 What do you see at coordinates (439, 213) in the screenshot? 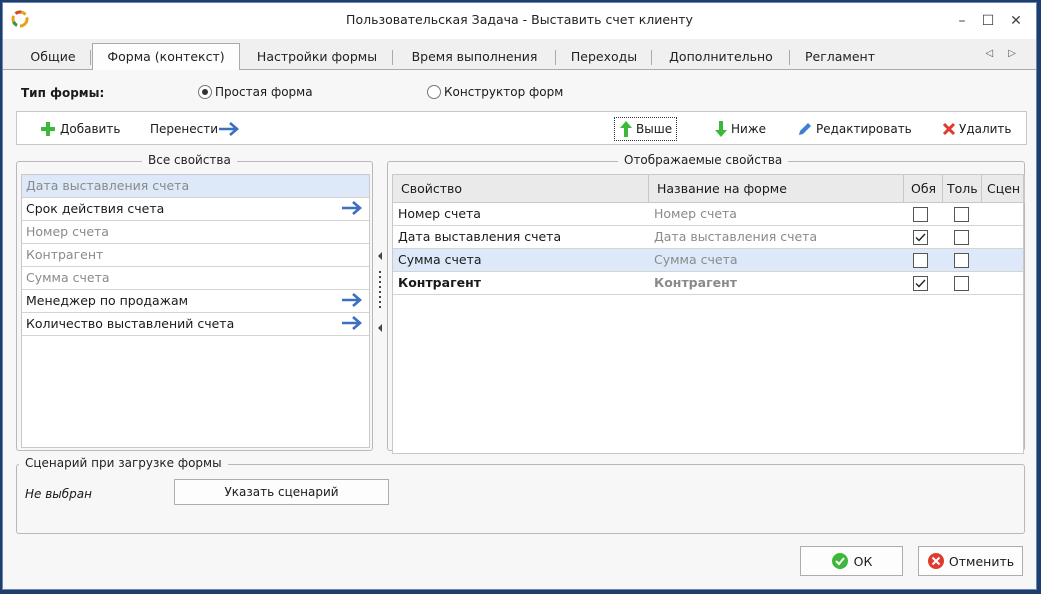
I see `cell-property: Номер счета` at bounding box center [439, 213].